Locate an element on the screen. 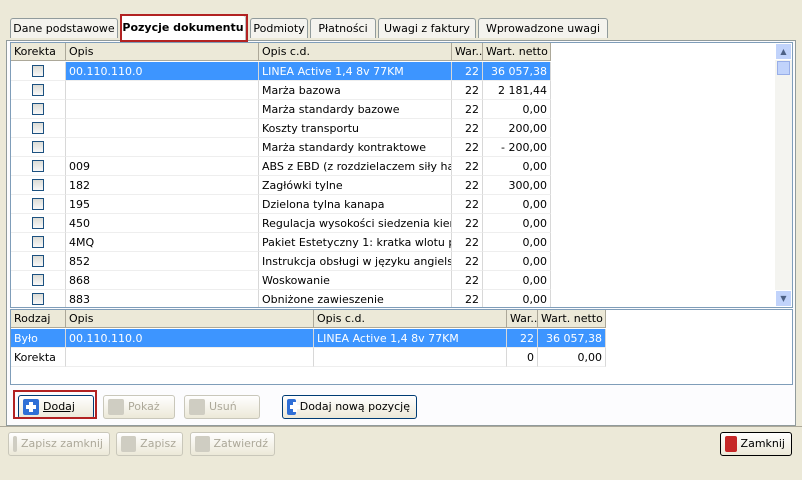  col-rodzaj: Rodzaj is located at coordinates (38, 319).